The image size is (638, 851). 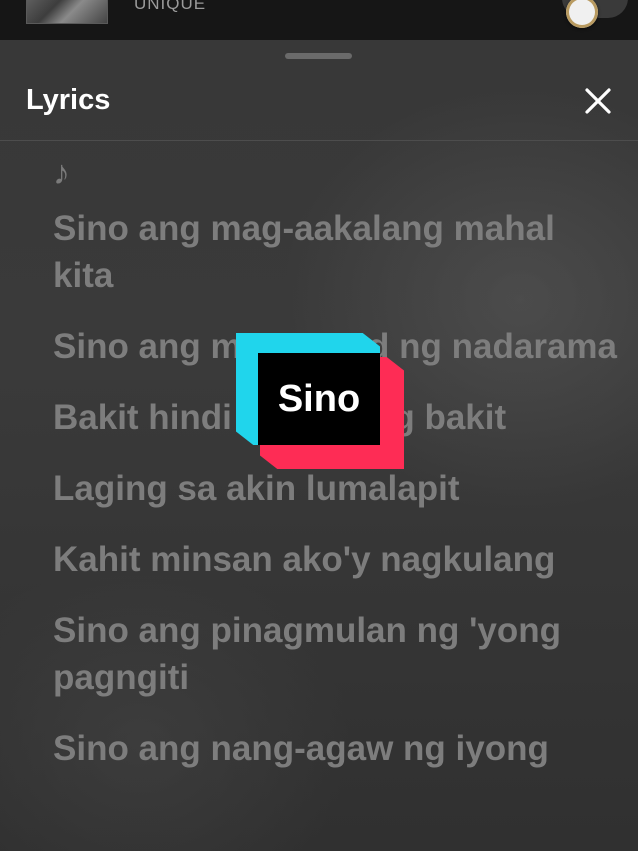 I want to click on drag-handle, so click(x=318, y=56).